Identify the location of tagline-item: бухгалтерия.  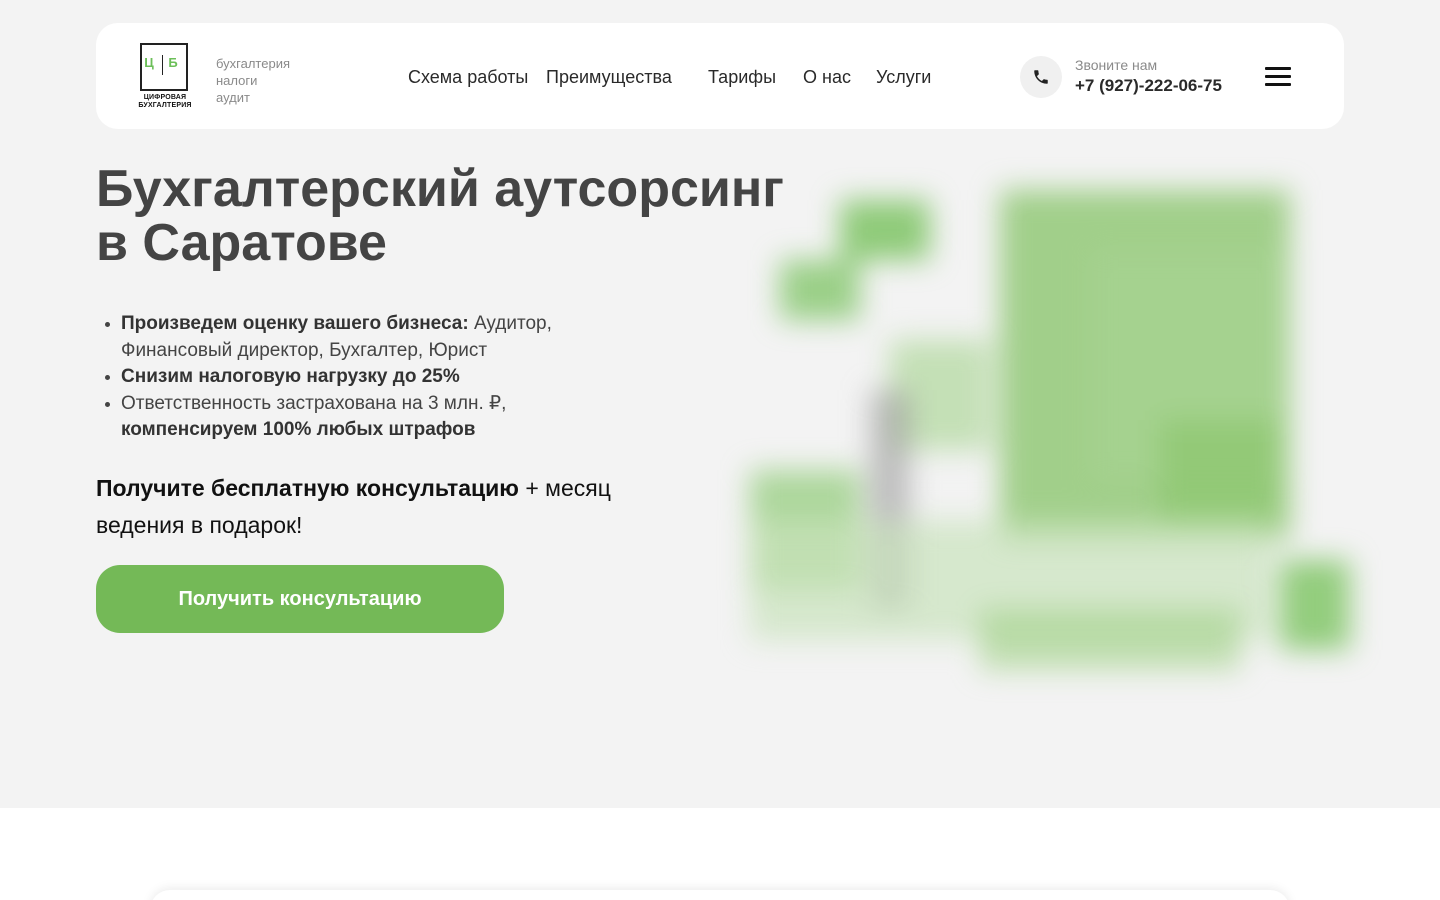
(253, 63).